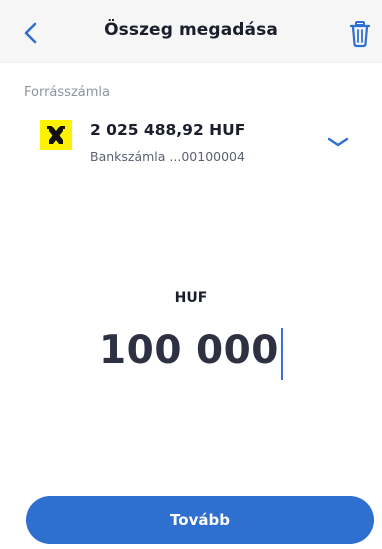 The height and width of the screenshot is (549, 382). I want to click on source-account-selector: 2 025 488,92 HUF Bankszámla ...00100004, so click(191, 142).